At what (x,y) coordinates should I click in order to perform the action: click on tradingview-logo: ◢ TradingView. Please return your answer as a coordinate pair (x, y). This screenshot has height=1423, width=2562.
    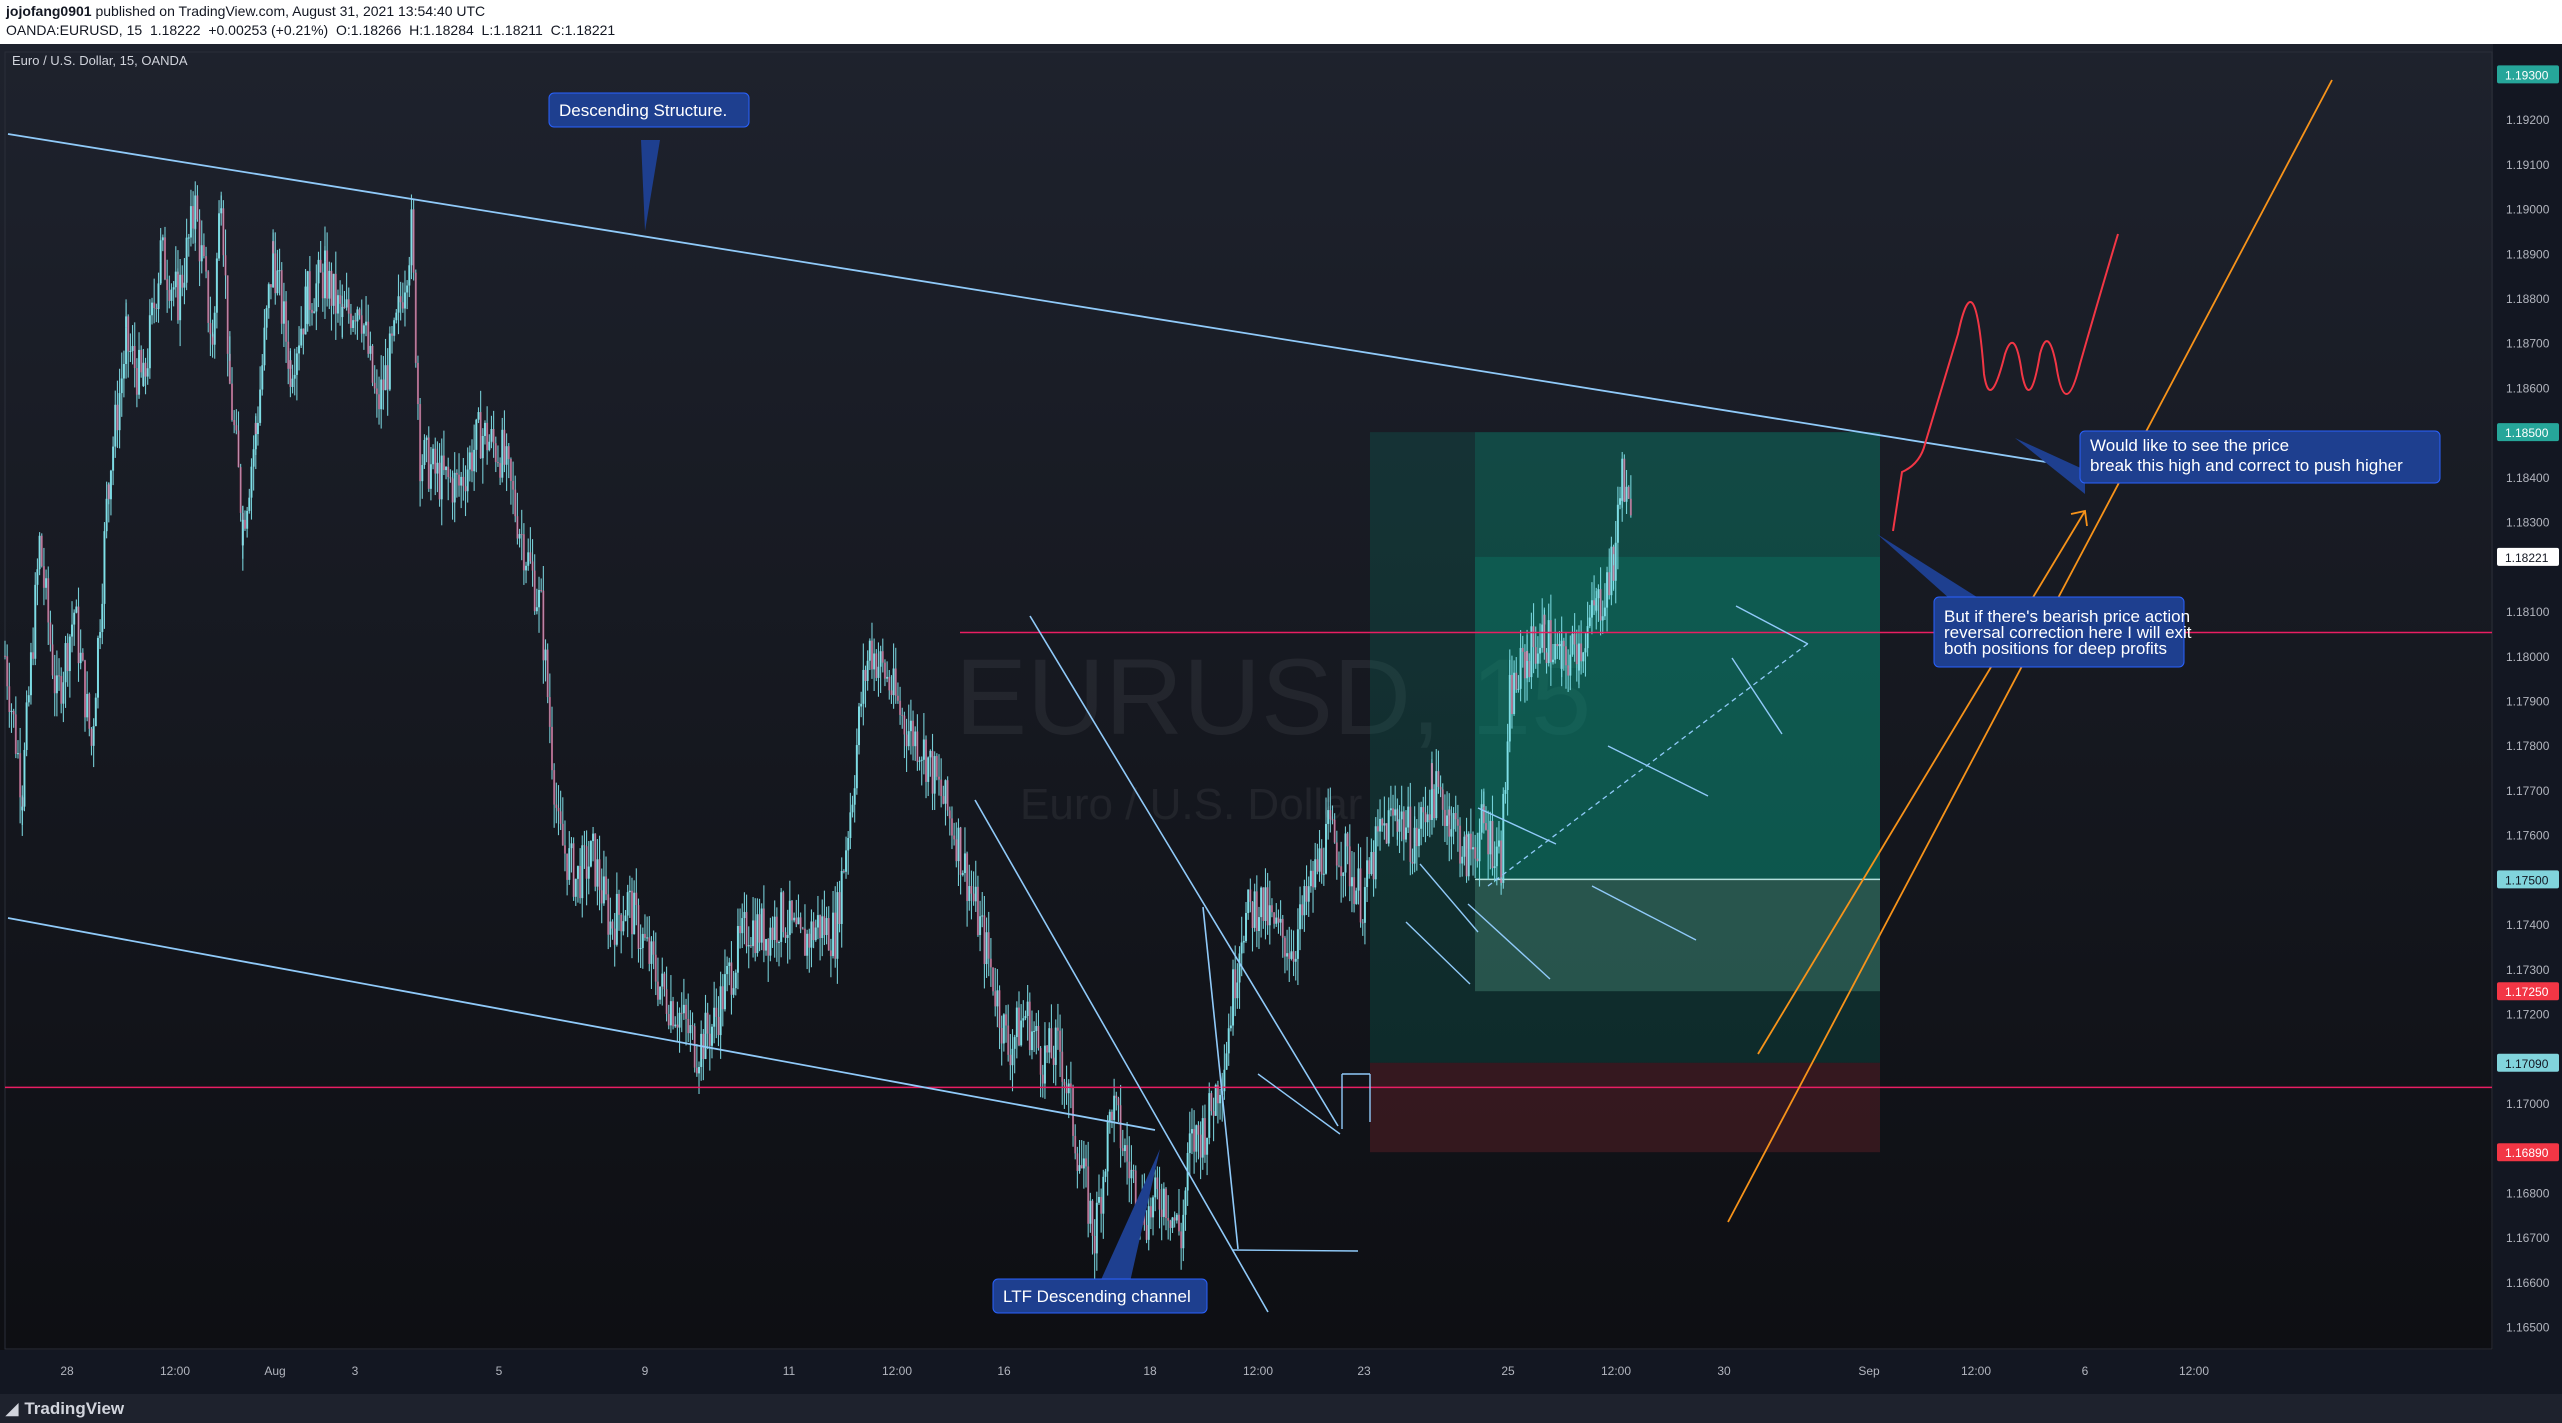
    Looking at the image, I should click on (65, 1409).